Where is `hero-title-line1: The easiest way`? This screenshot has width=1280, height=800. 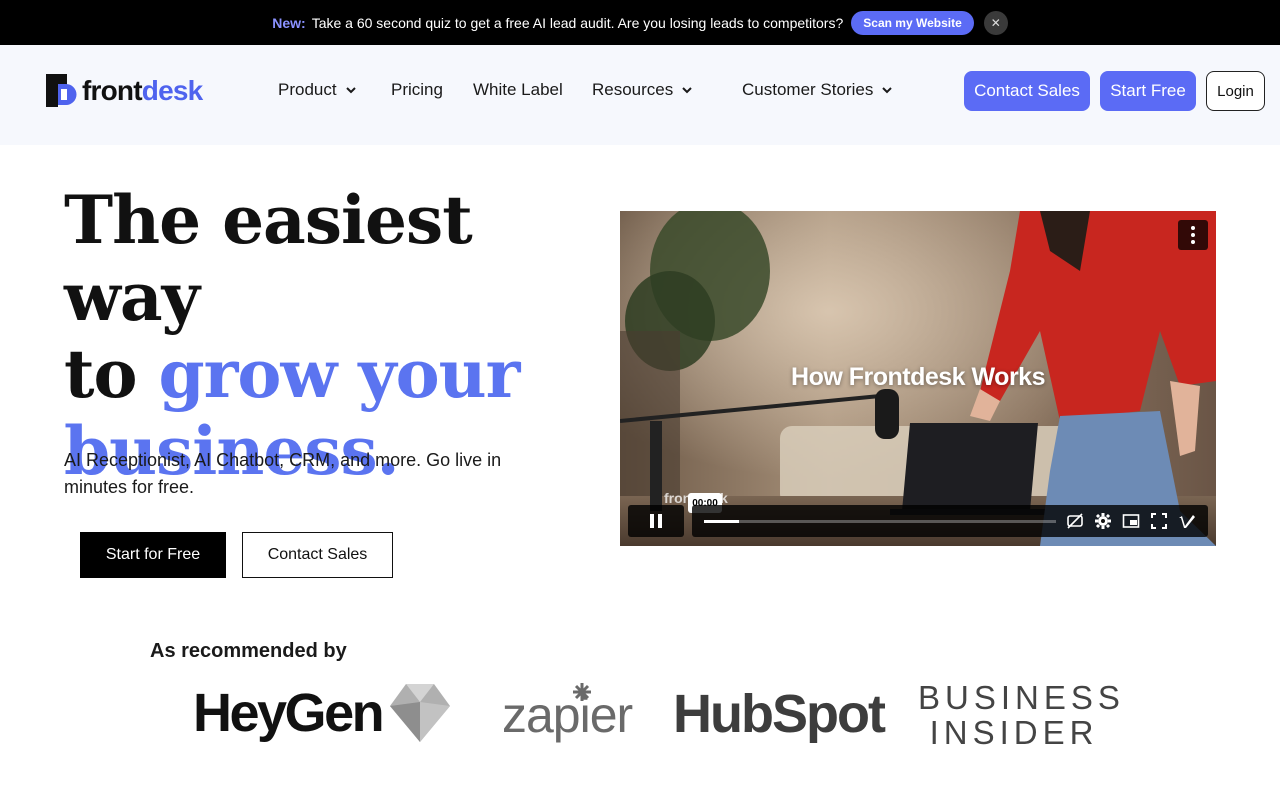 hero-title-line1: The easiest way is located at coordinates (268, 258).